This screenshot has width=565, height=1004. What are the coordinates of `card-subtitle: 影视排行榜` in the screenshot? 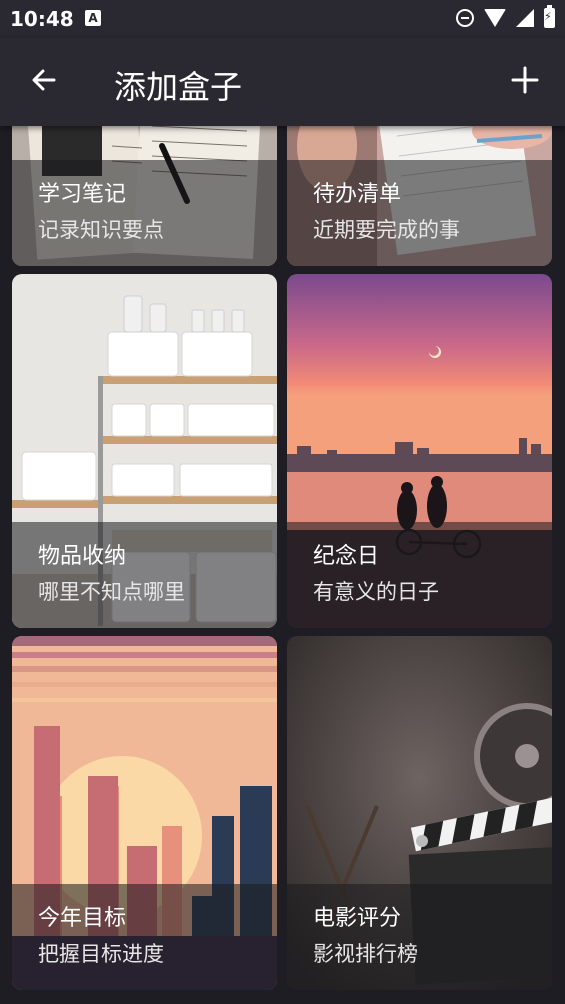 It's located at (365, 954).